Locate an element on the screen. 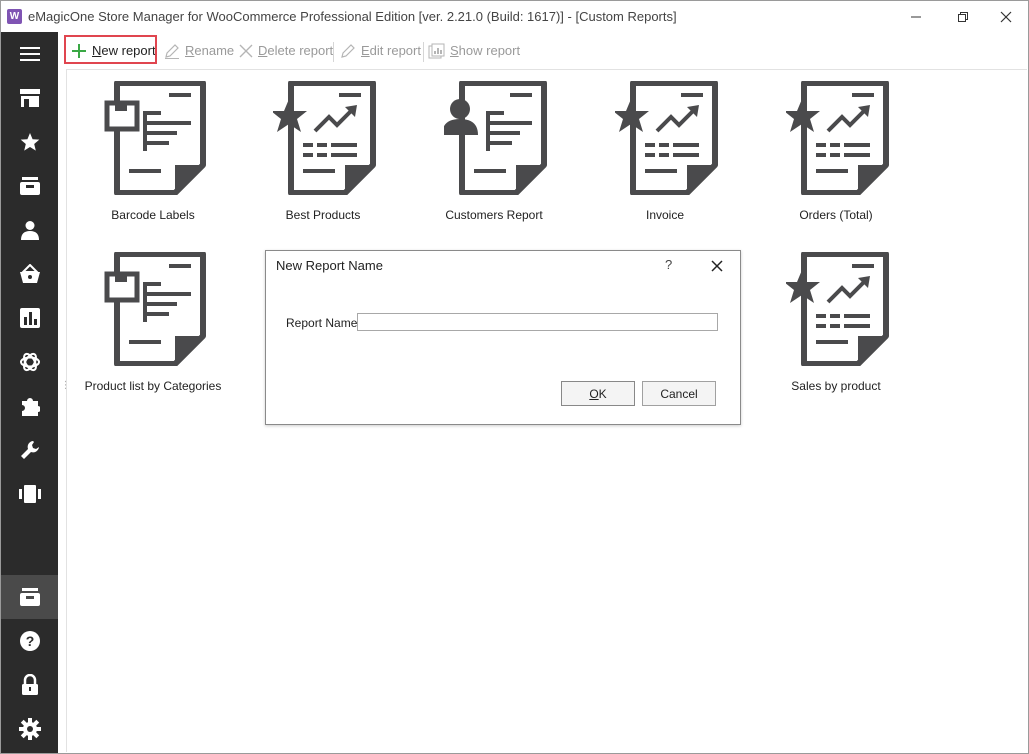 This screenshot has height=754, width=1029. report-orders-total: Orders (Total) is located at coordinates (836, 161).